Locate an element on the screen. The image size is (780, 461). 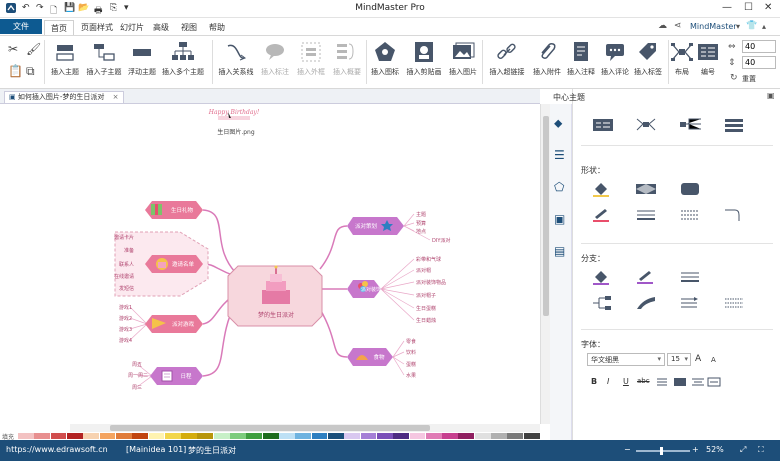
central-topic: 梦的生日派对 is located at coordinates (275, 296).